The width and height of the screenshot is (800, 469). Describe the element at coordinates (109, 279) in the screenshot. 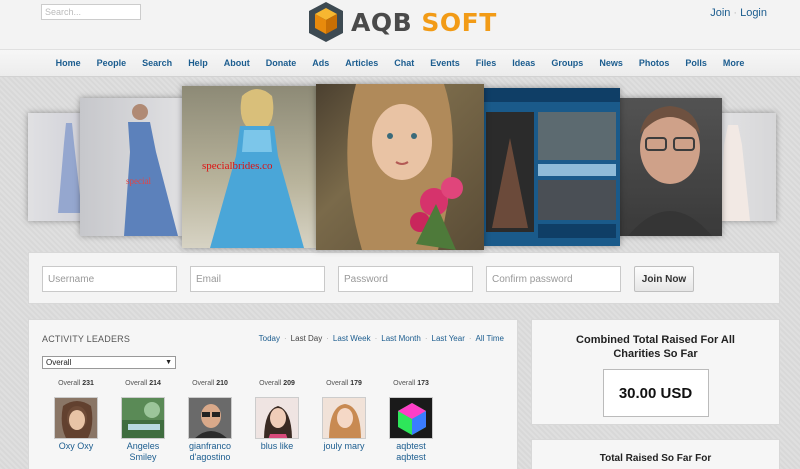

I see `username-field` at that location.